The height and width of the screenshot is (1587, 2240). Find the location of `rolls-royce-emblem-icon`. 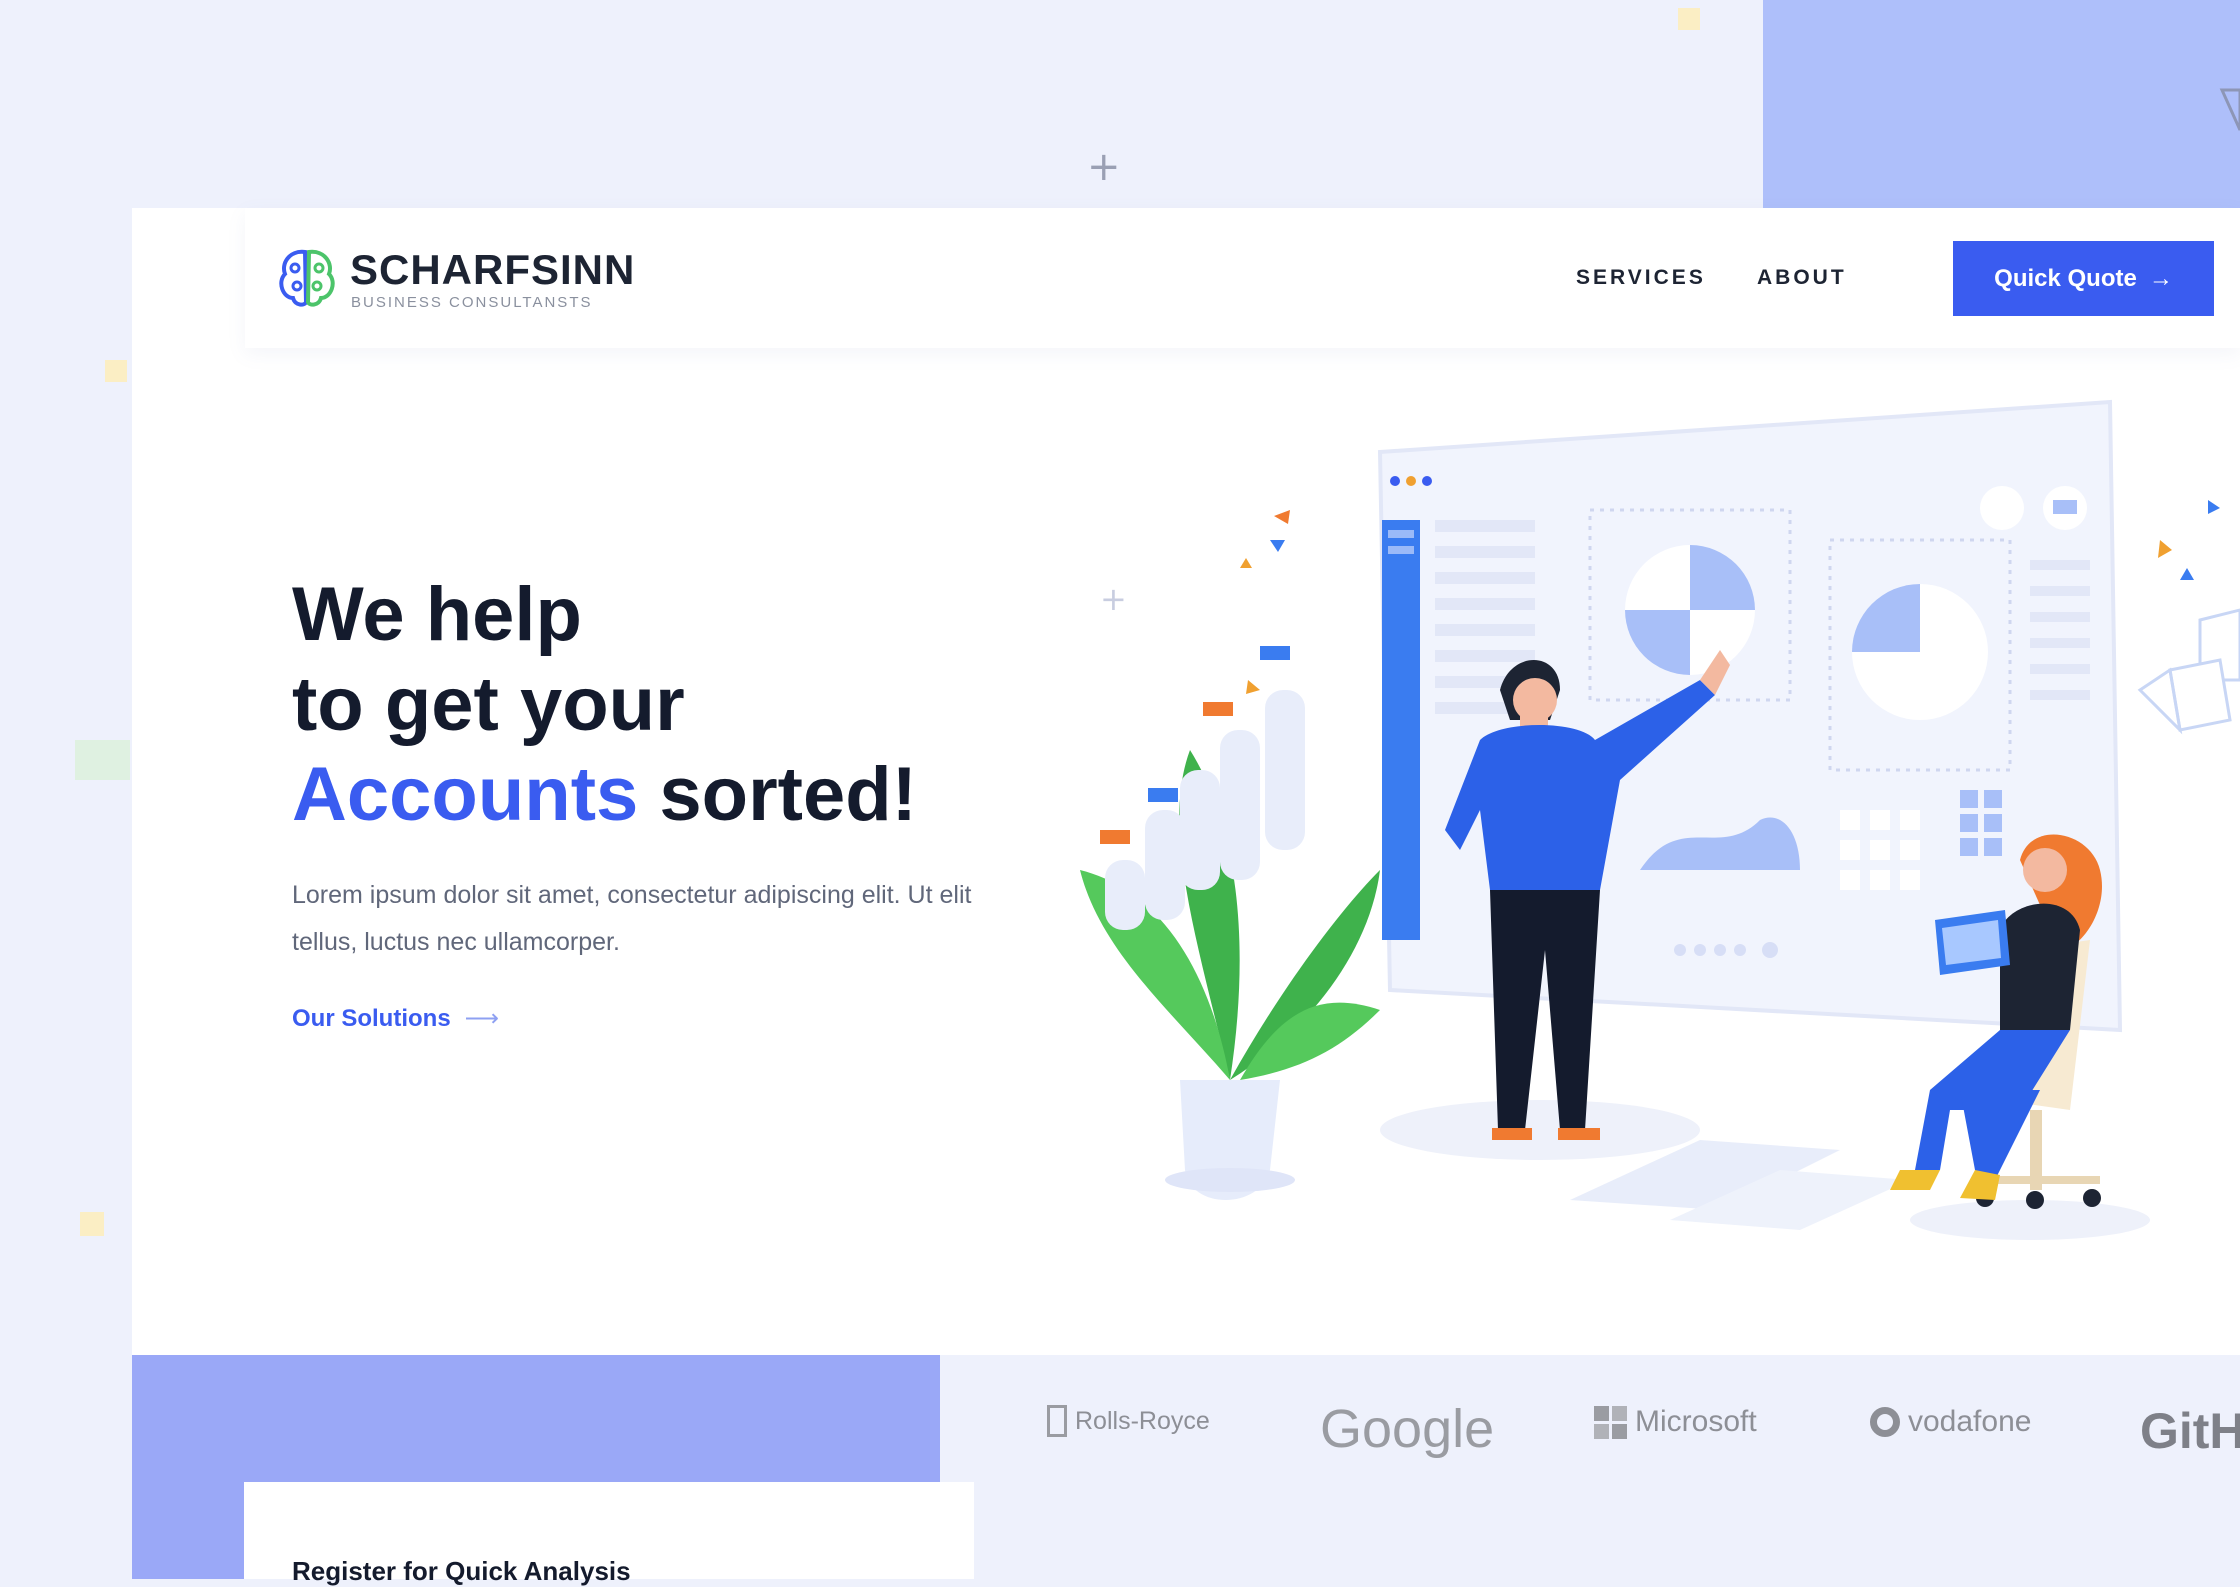

rolls-royce-emblem-icon is located at coordinates (1057, 1421).